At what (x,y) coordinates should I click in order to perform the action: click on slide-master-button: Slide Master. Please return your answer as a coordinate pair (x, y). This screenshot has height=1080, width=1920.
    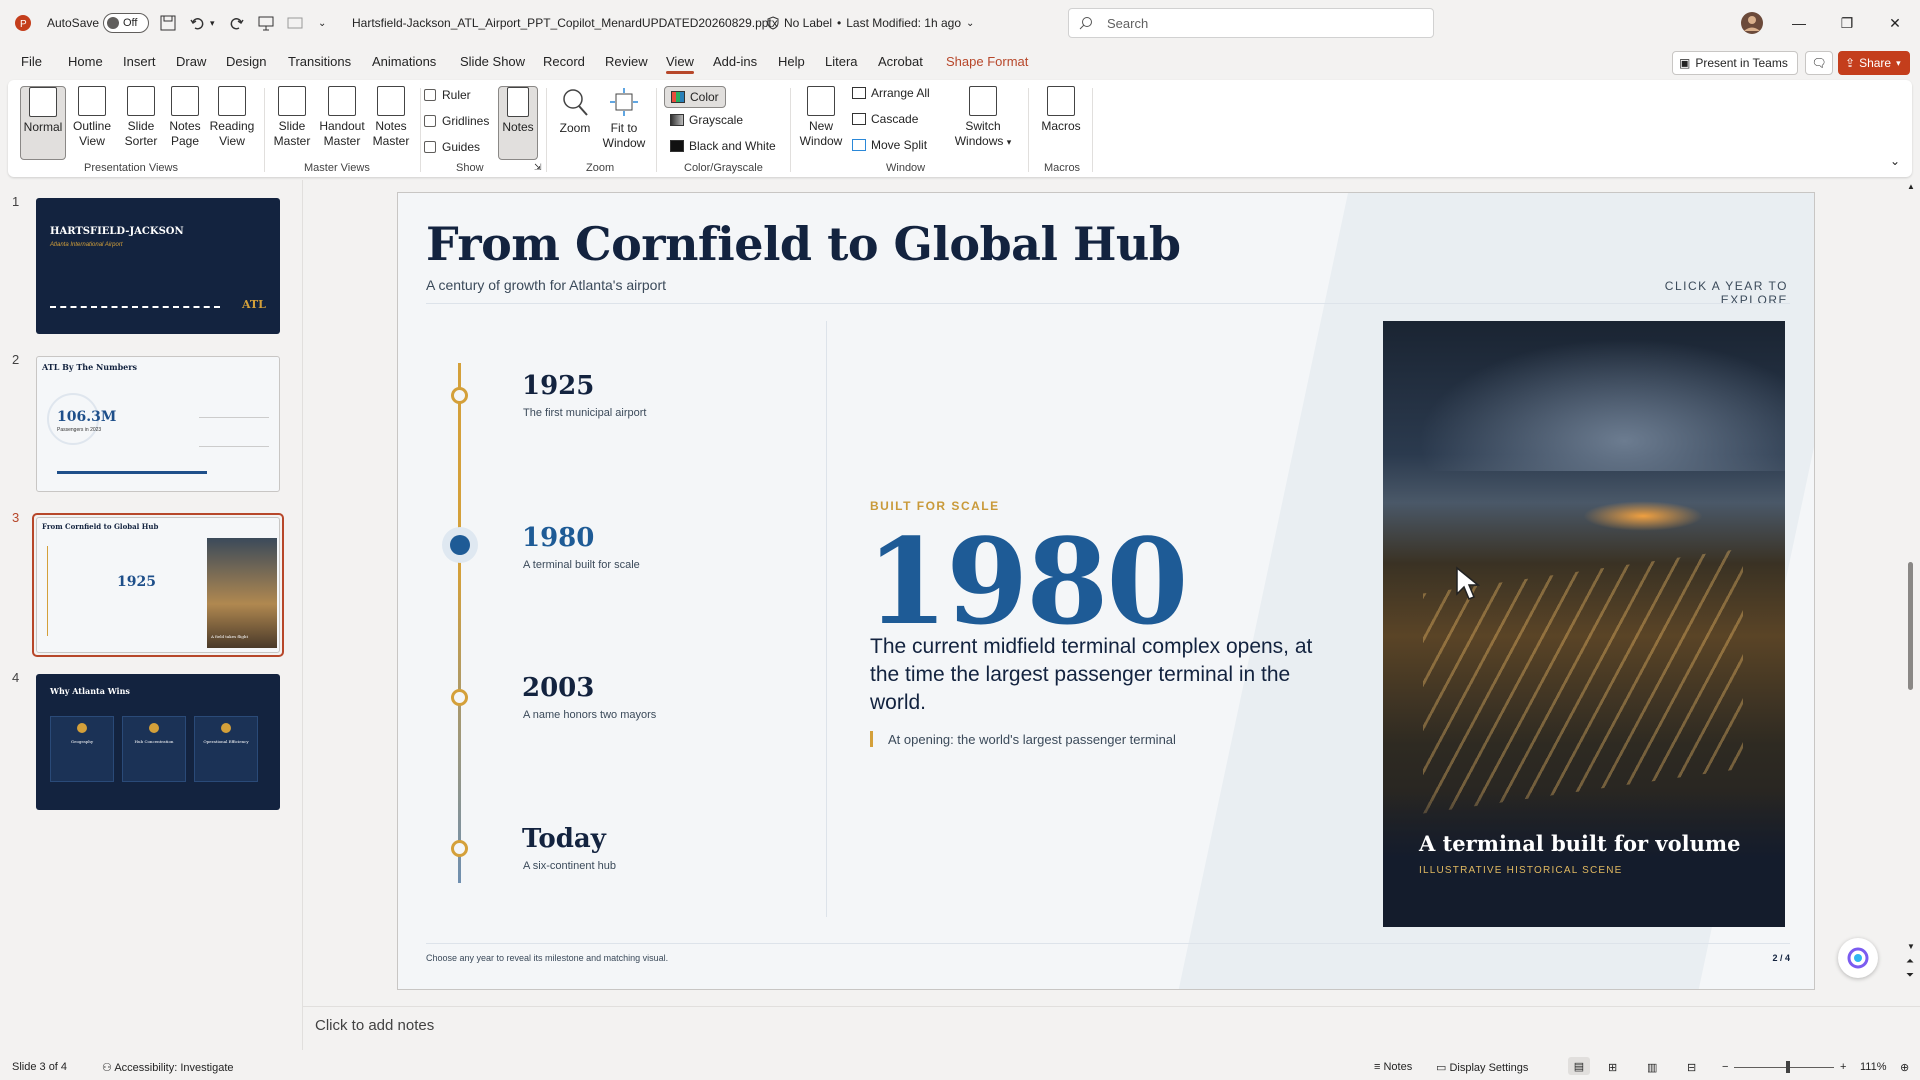
    Looking at the image, I should click on (292, 117).